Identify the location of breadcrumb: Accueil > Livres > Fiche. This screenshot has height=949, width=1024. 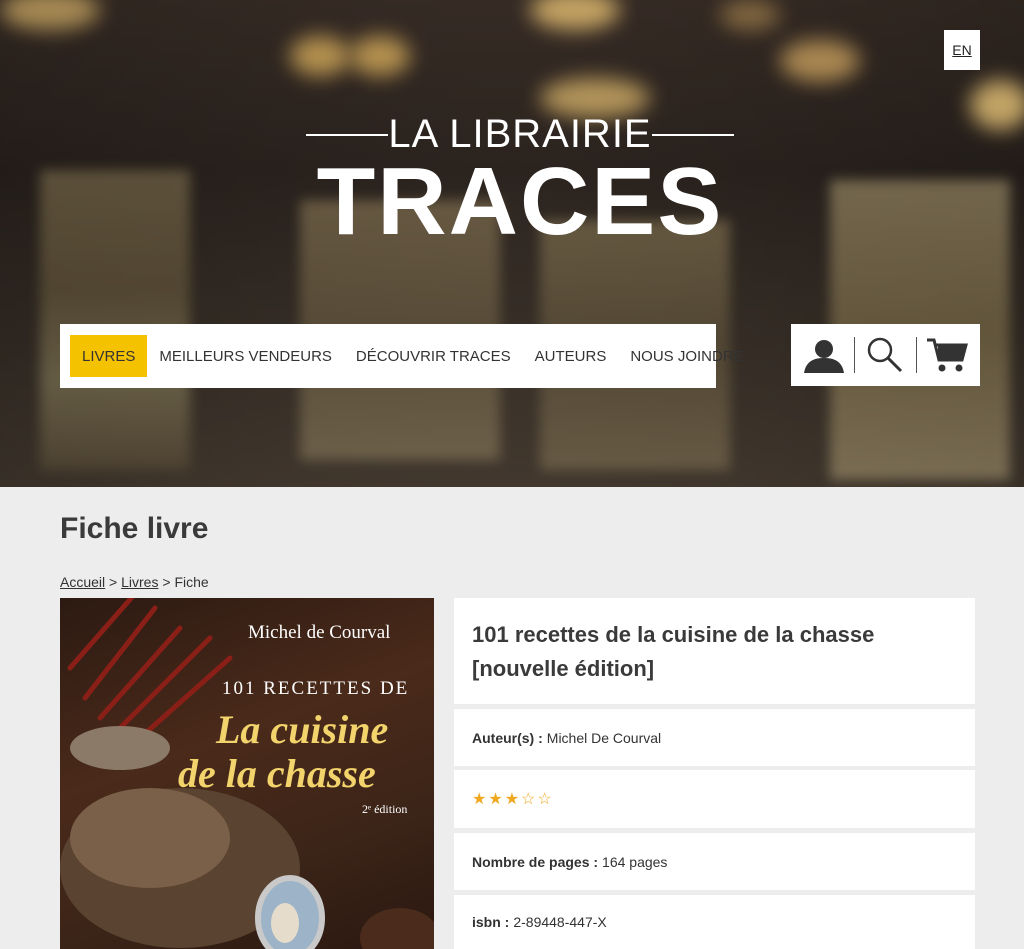
(134, 582).